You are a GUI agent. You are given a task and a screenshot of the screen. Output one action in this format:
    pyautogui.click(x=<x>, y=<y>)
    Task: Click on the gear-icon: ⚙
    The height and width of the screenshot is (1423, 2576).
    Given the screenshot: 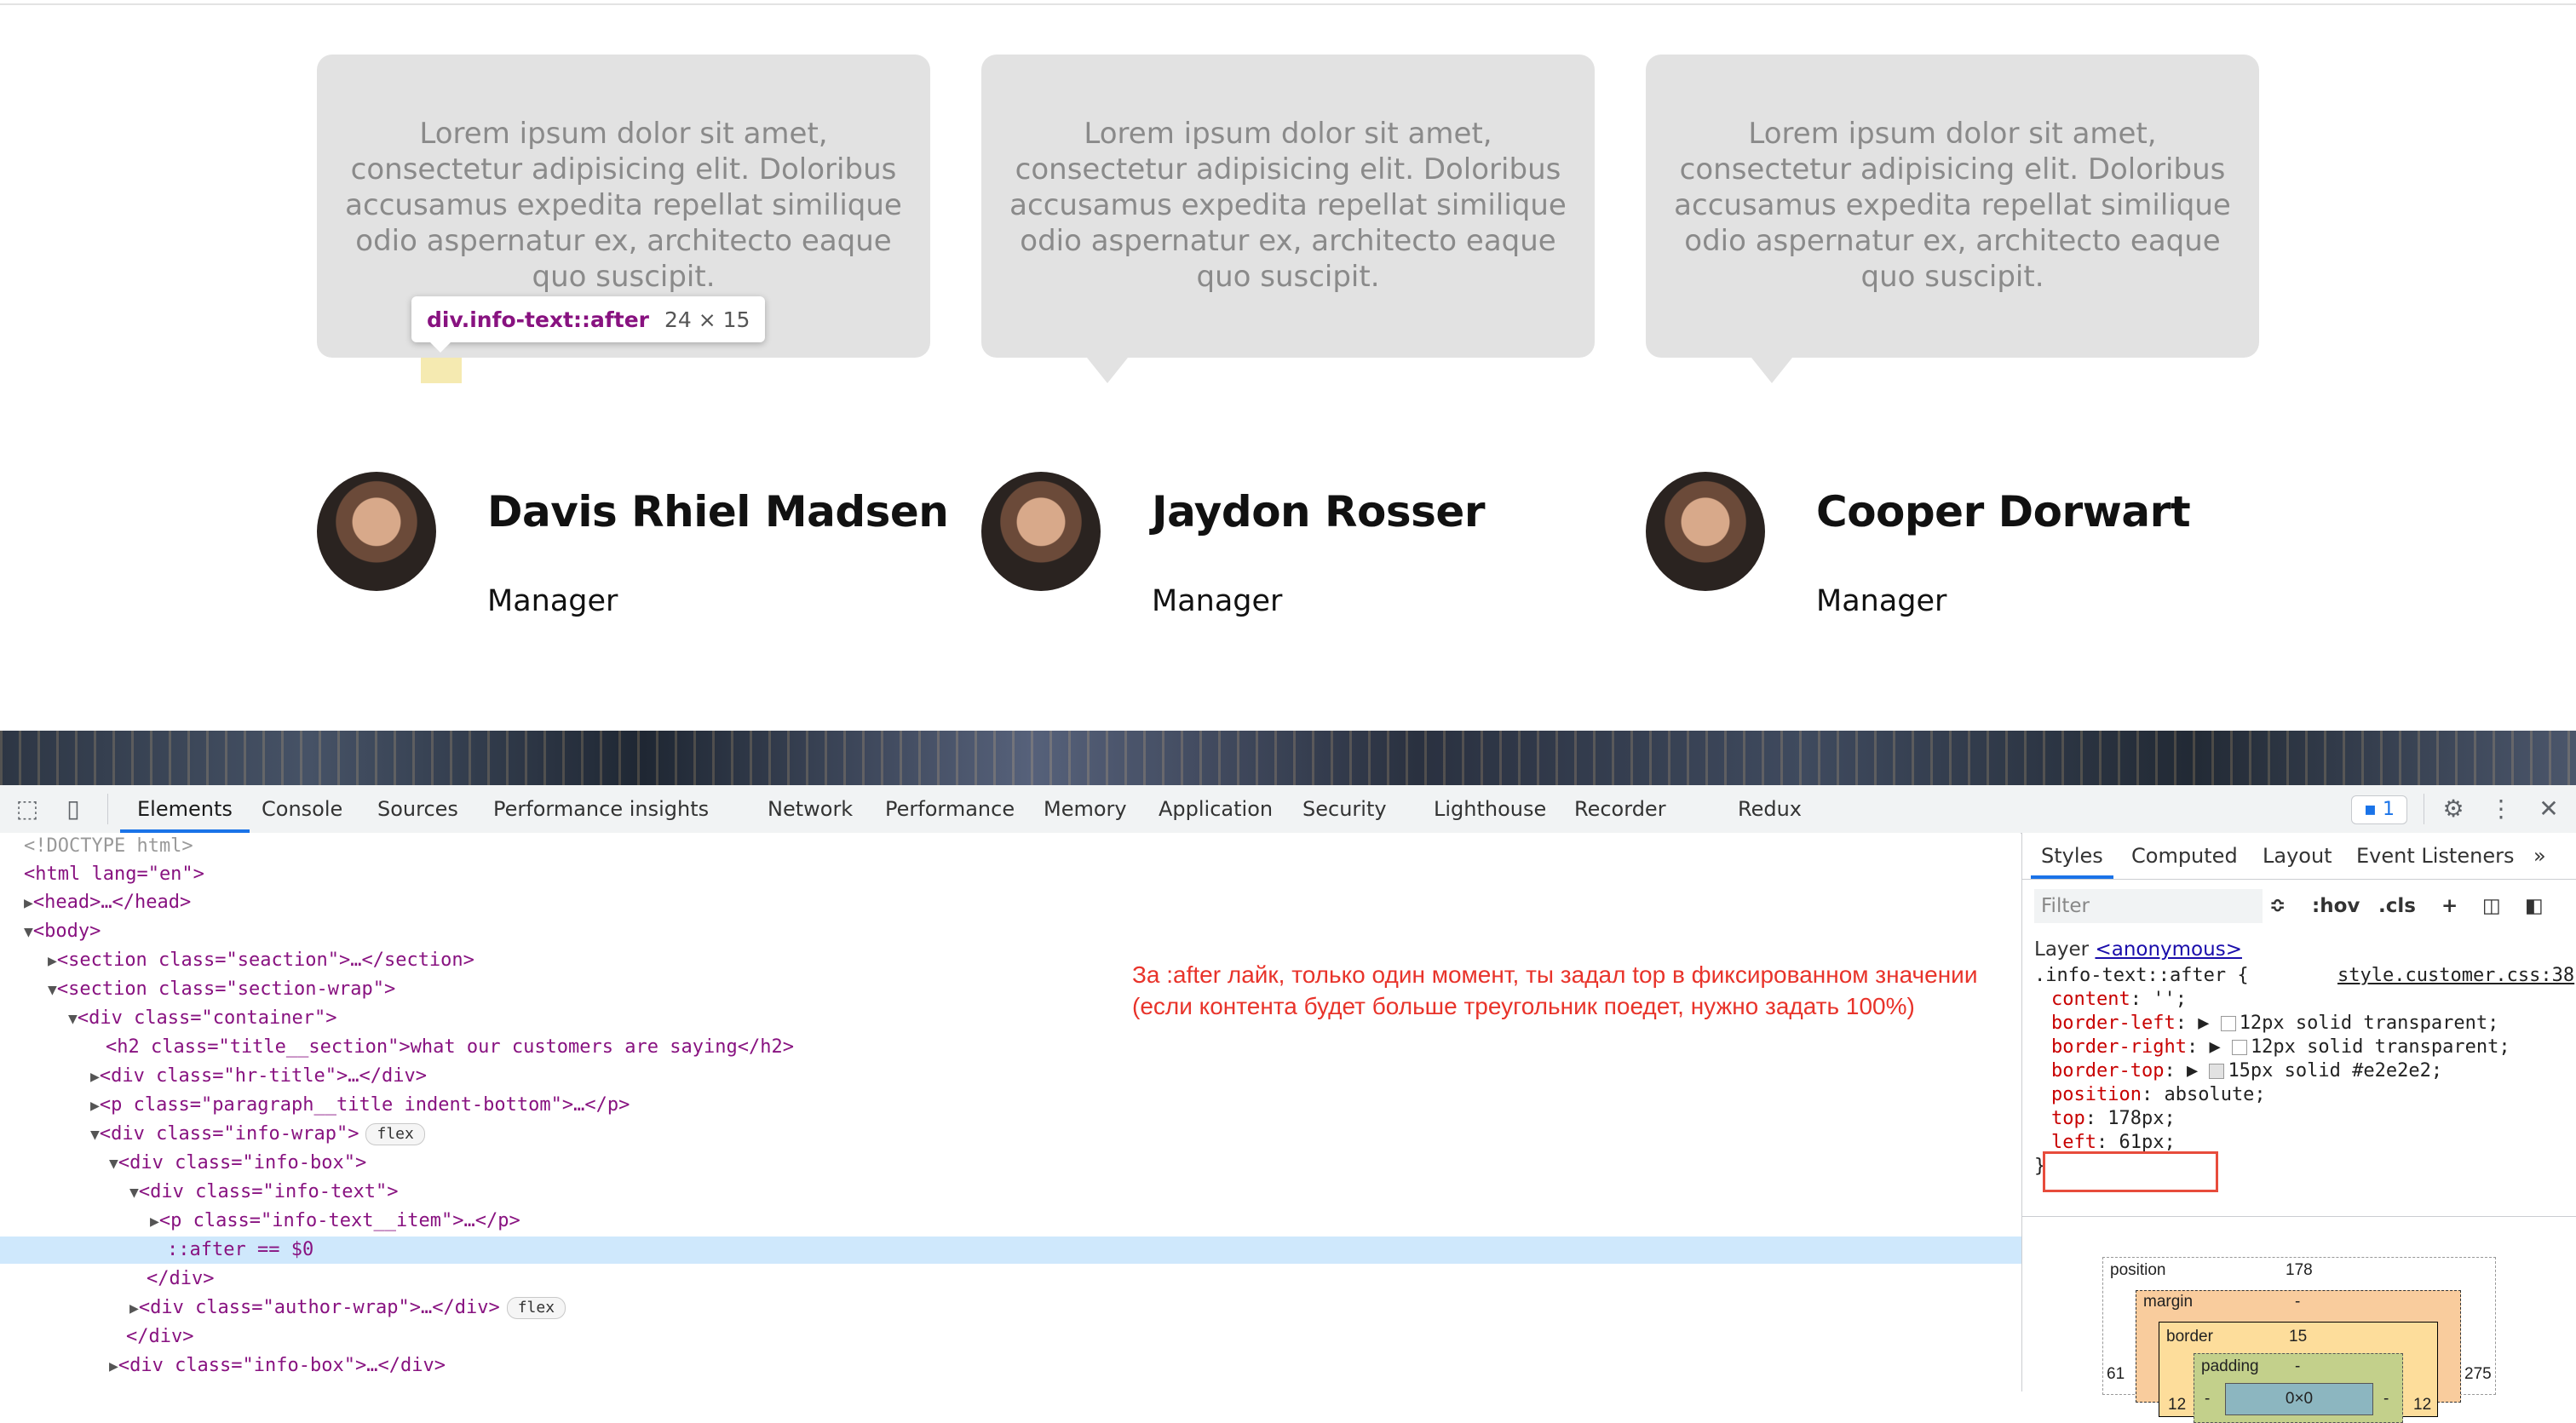 What is the action you would take?
    pyautogui.click(x=2454, y=809)
    